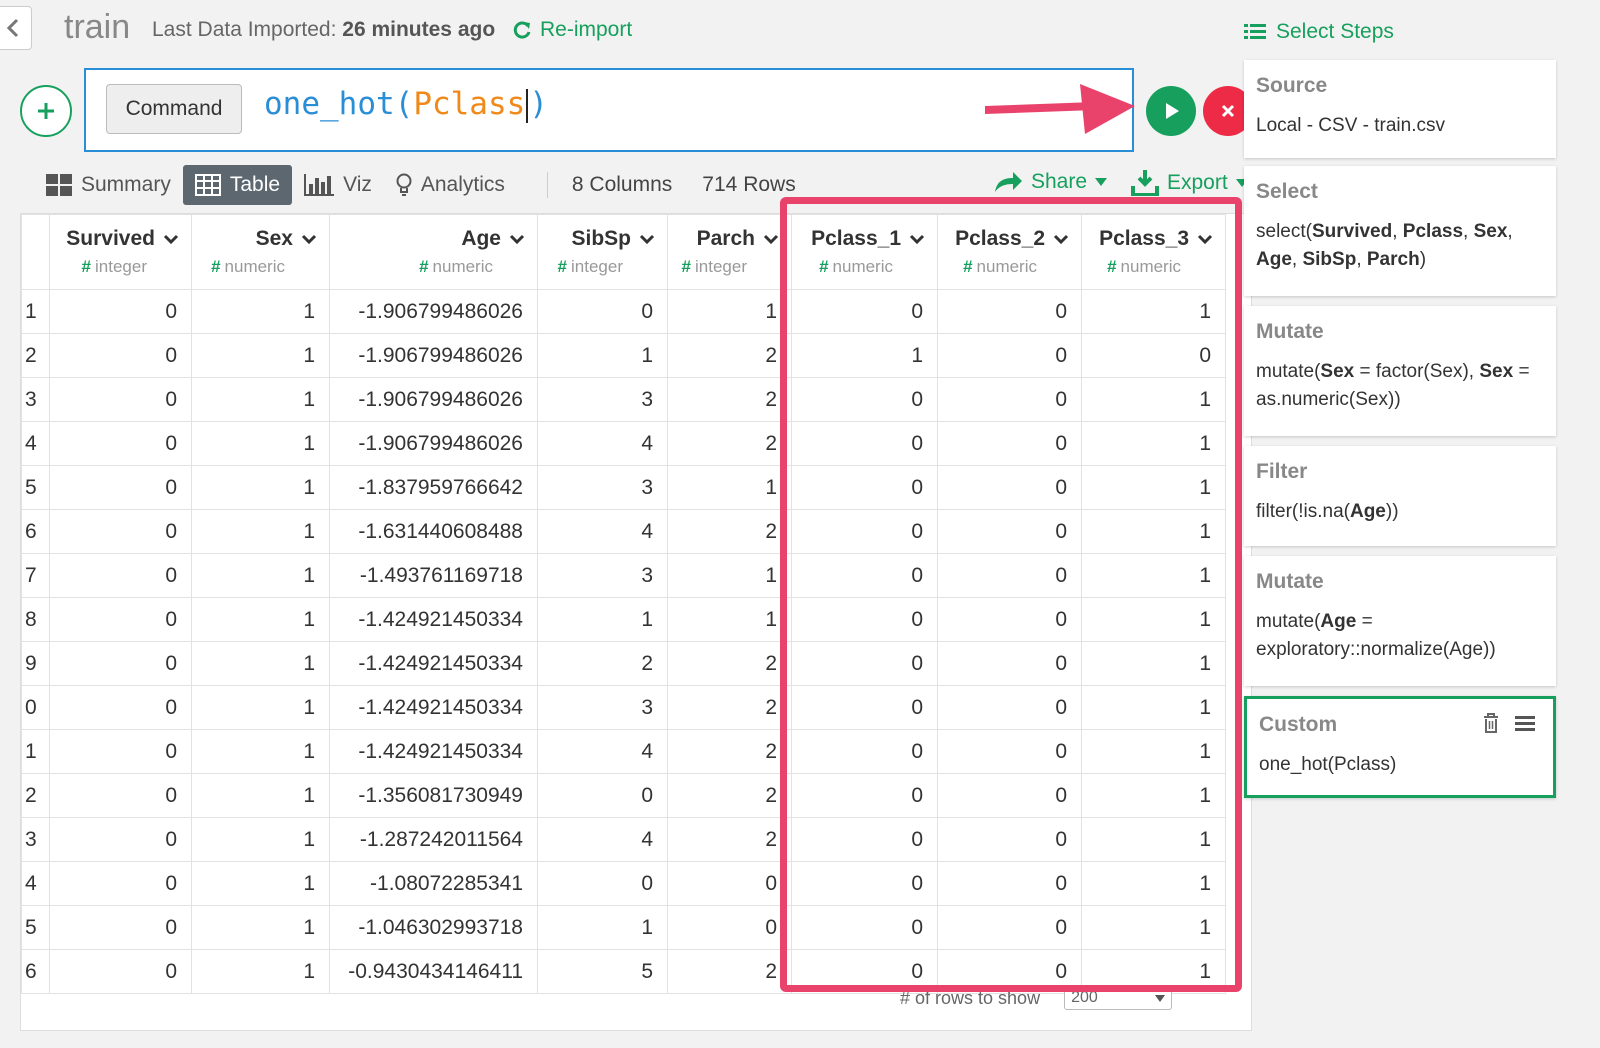  Describe the element at coordinates (1400, 747) in the screenshot. I see `step-custom: Custom one_hot(Pclass)` at that location.